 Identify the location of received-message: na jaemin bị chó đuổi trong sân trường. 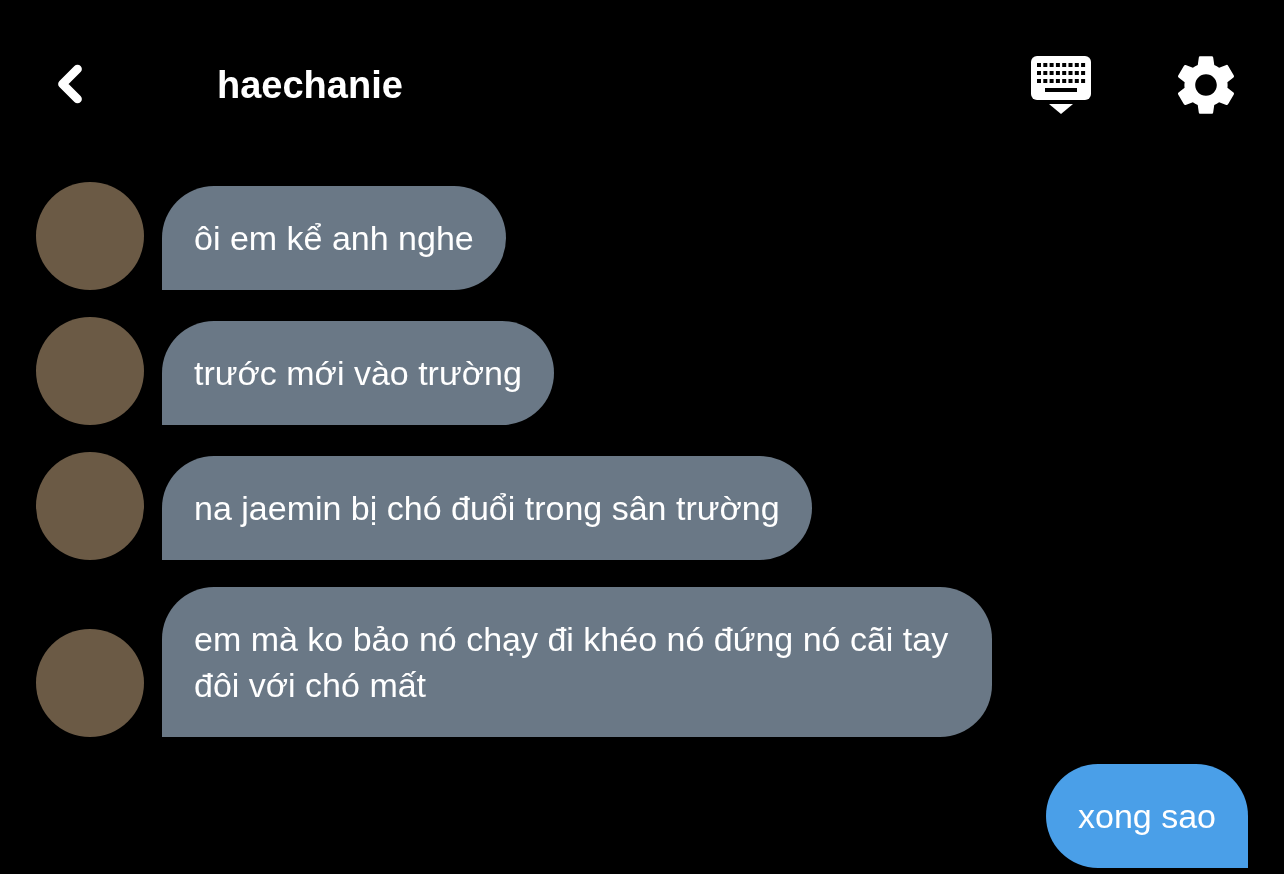
(487, 508).